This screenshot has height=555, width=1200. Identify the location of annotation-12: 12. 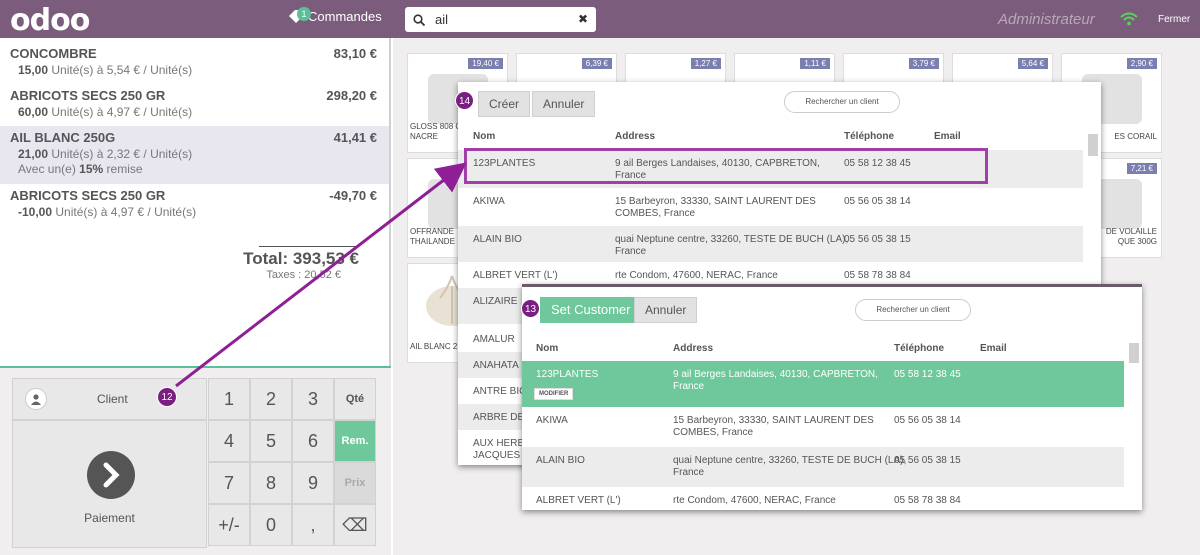
(167, 397).